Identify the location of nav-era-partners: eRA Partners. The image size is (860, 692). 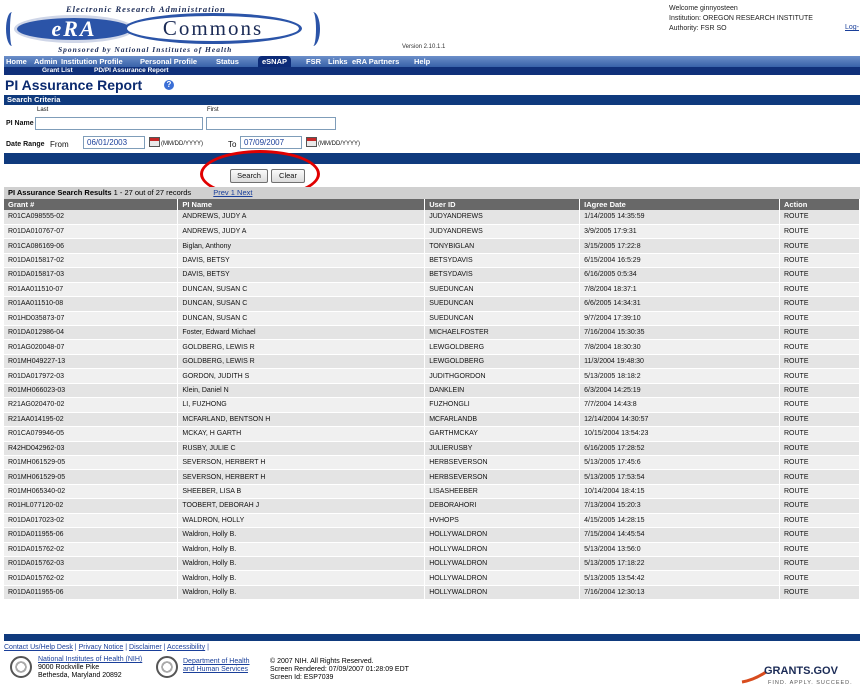
(375, 61).